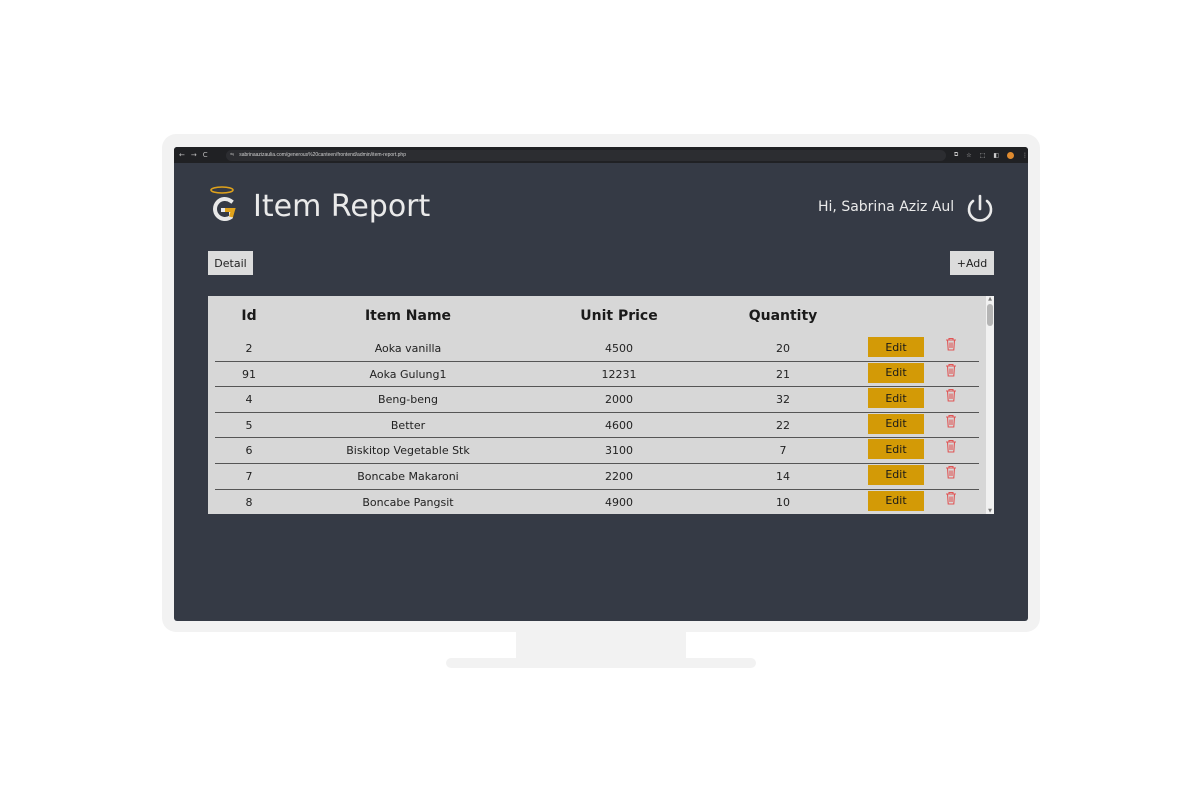 This screenshot has height=800, width=1200. What do you see at coordinates (972, 263) in the screenshot?
I see `add-item-button: +Add` at bounding box center [972, 263].